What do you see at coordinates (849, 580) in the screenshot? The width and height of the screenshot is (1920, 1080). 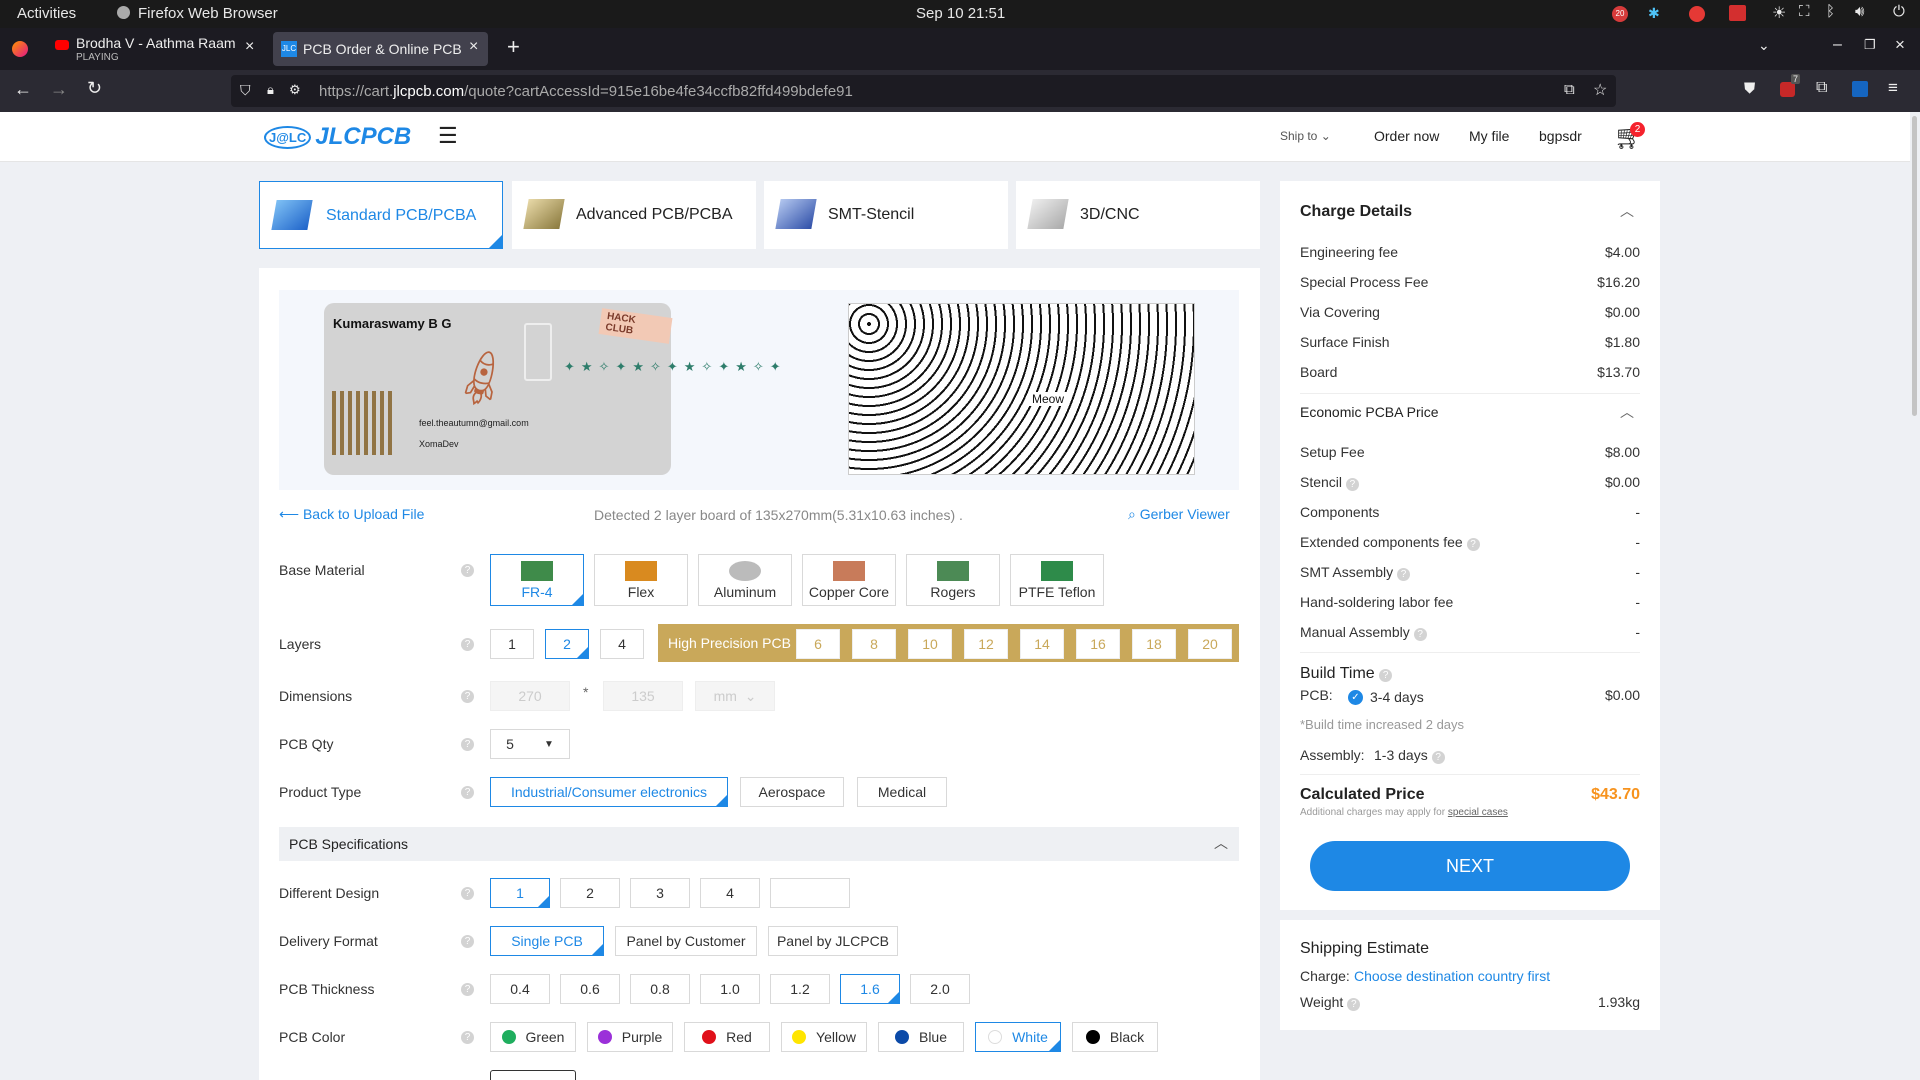 I see `material-copper-core: Copper Core` at bounding box center [849, 580].